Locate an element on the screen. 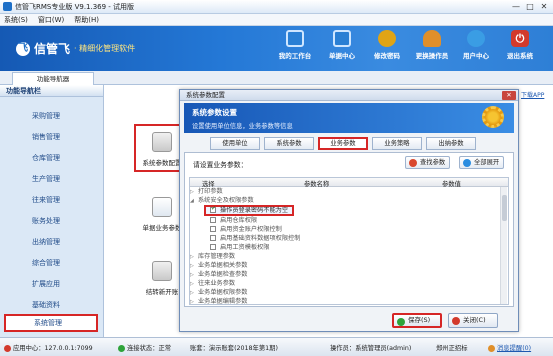 The width and height of the screenshot is (553, 356). window-close-button: ✕ is located at coordinates (544, 6).